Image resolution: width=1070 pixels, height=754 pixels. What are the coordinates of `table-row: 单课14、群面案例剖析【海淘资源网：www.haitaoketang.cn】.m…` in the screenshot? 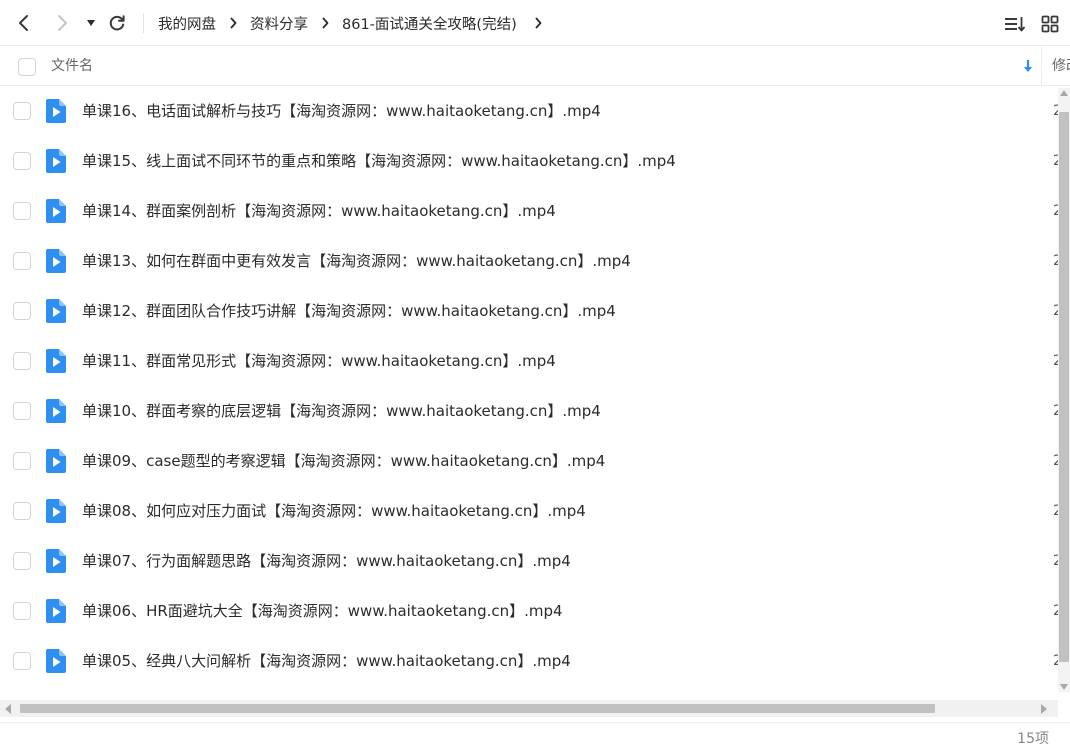 It's located at (529, 211).